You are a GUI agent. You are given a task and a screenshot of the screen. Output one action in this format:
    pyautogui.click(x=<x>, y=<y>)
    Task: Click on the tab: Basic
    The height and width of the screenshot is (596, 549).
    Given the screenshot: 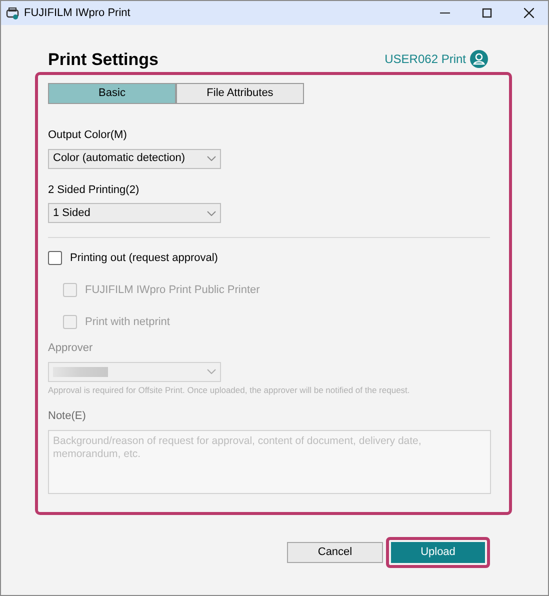 What is the action you would take?
    pyautogui.click(x=112, y=93)
    